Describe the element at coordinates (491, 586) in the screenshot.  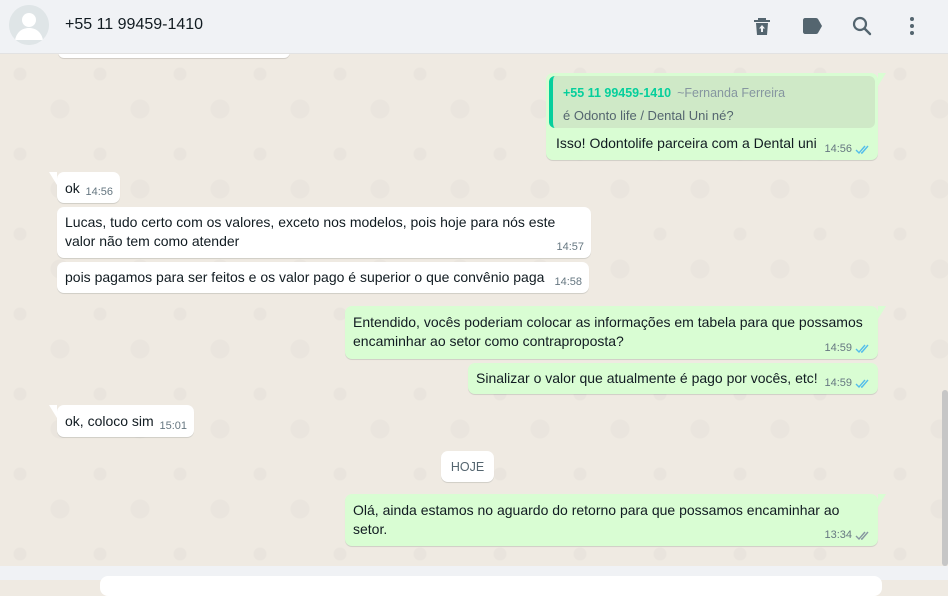
I see `message-input` at that location.